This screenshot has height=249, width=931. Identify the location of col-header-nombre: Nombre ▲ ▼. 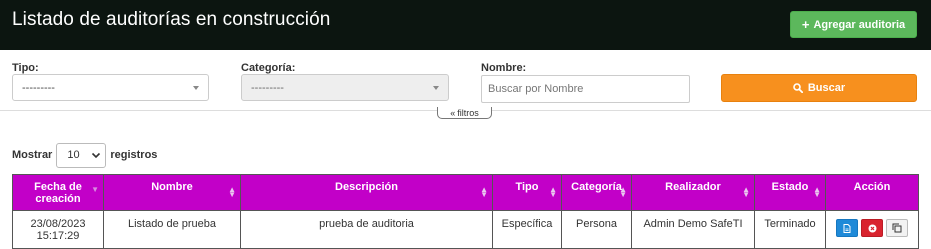
(172, 192).